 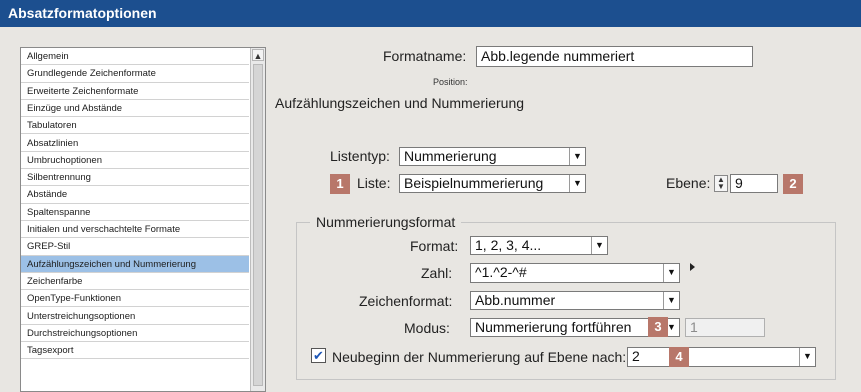 I want to click on sidebar-item-grundlegende-zeichenformate: Grundlegende Zeichenformate, so click(x=135, y=74).